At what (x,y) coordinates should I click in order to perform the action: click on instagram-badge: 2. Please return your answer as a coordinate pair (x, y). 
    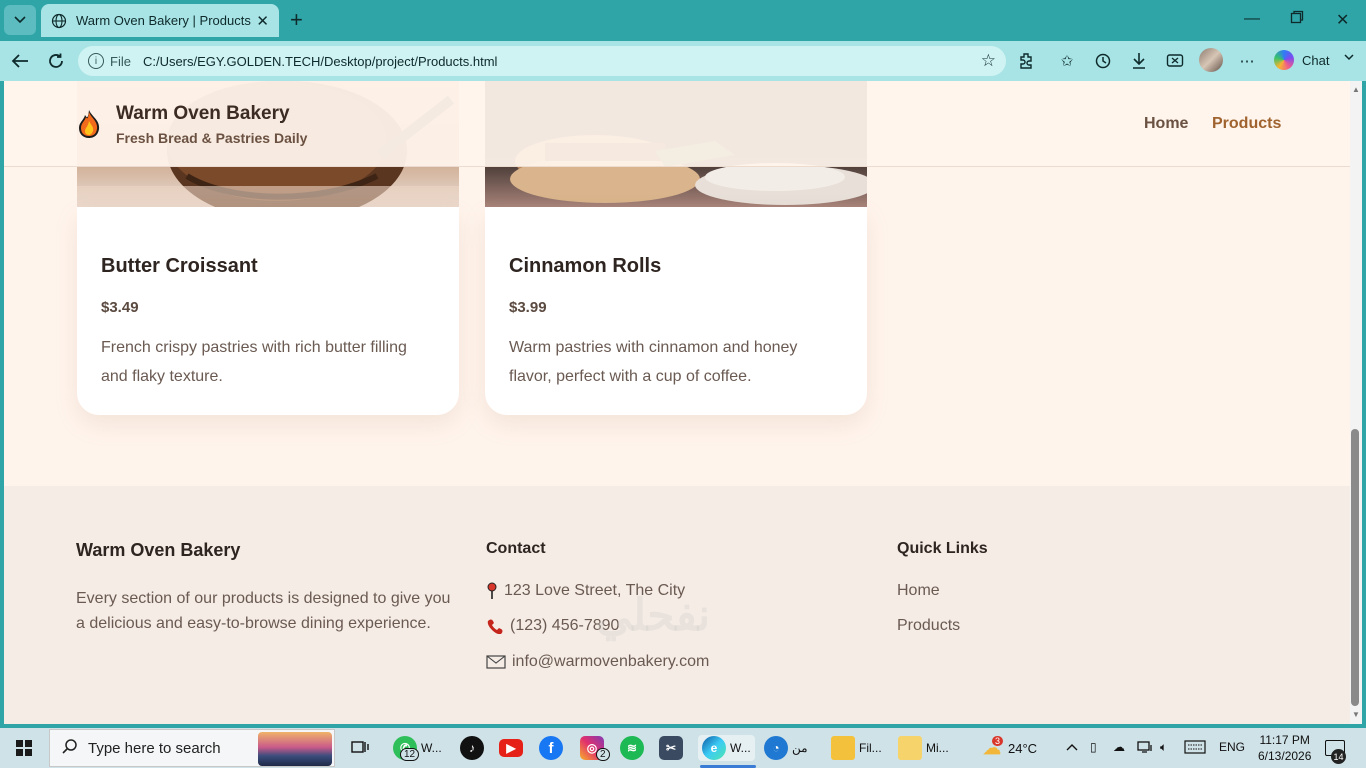
    Looking at the image, I should click on (603, 754).